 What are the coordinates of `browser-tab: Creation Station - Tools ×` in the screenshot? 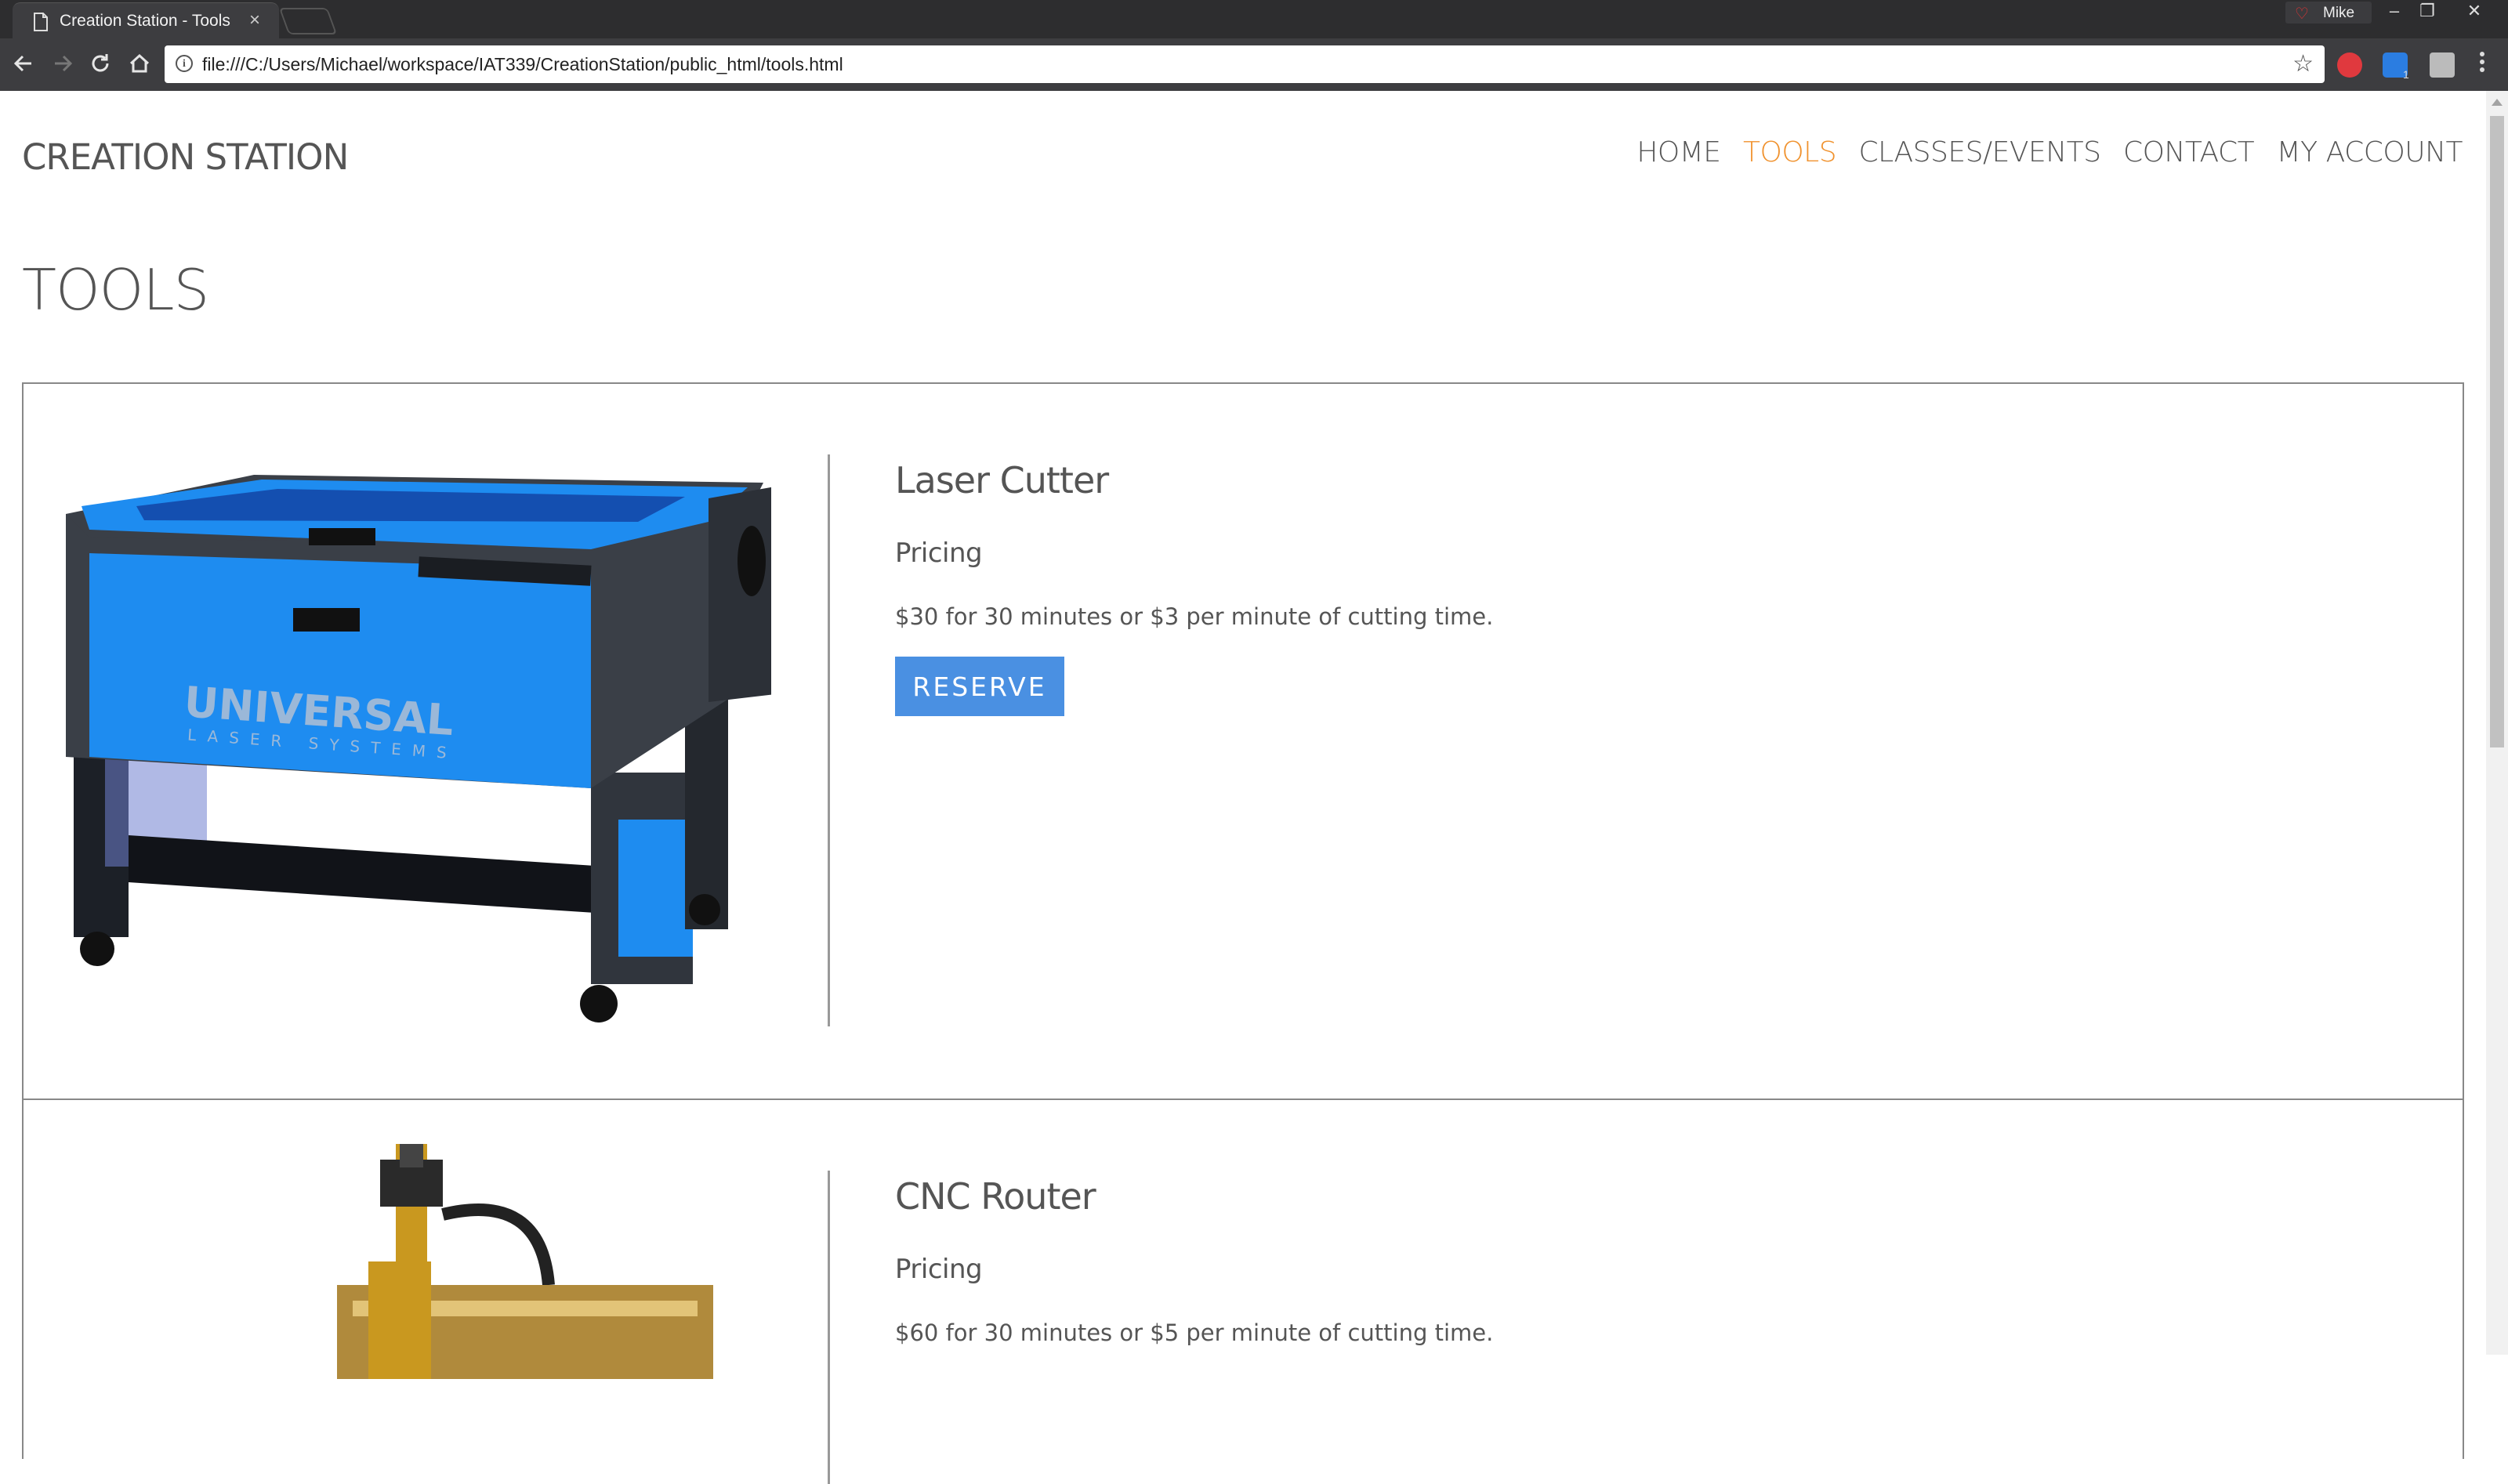 It's located at (146, 20).